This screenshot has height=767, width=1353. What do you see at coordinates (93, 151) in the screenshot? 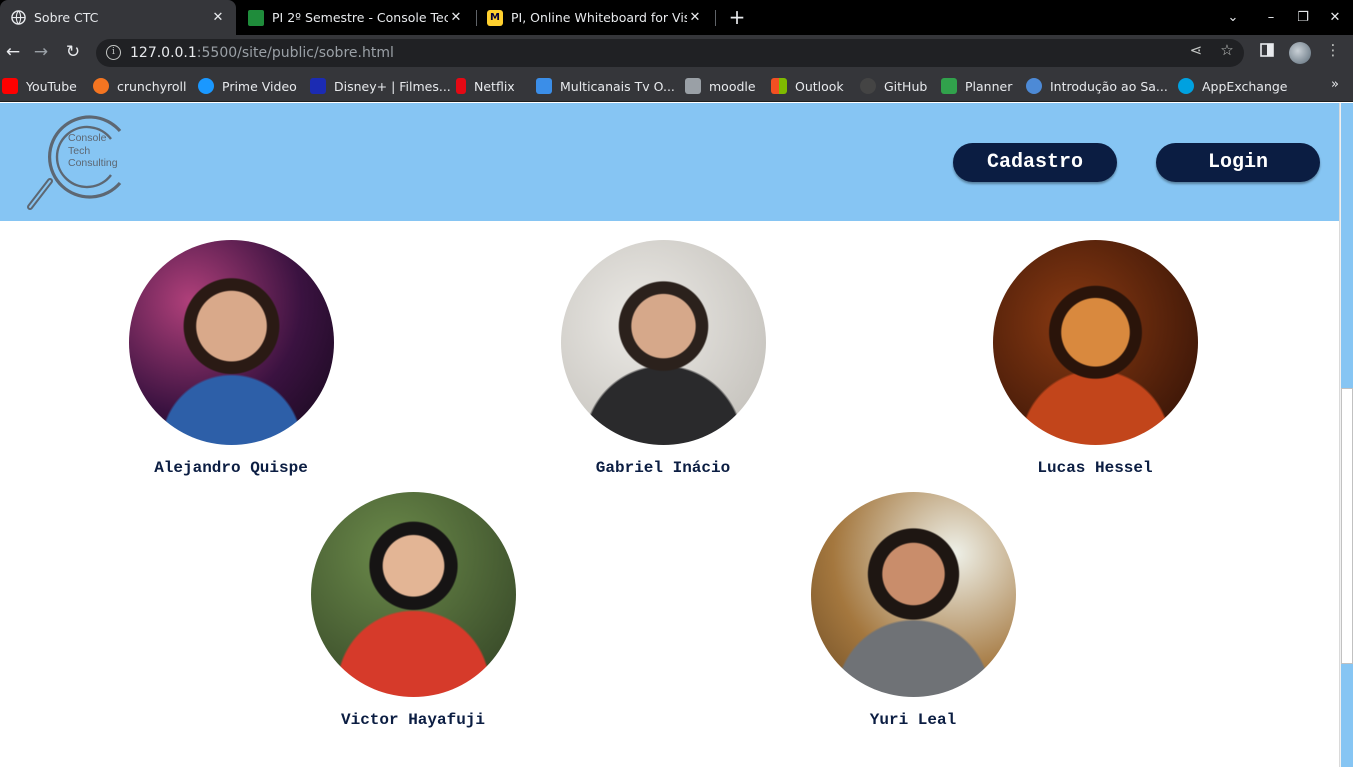
I see `logo-text: Console Tech Consulting` at bounding box center [93, 151].